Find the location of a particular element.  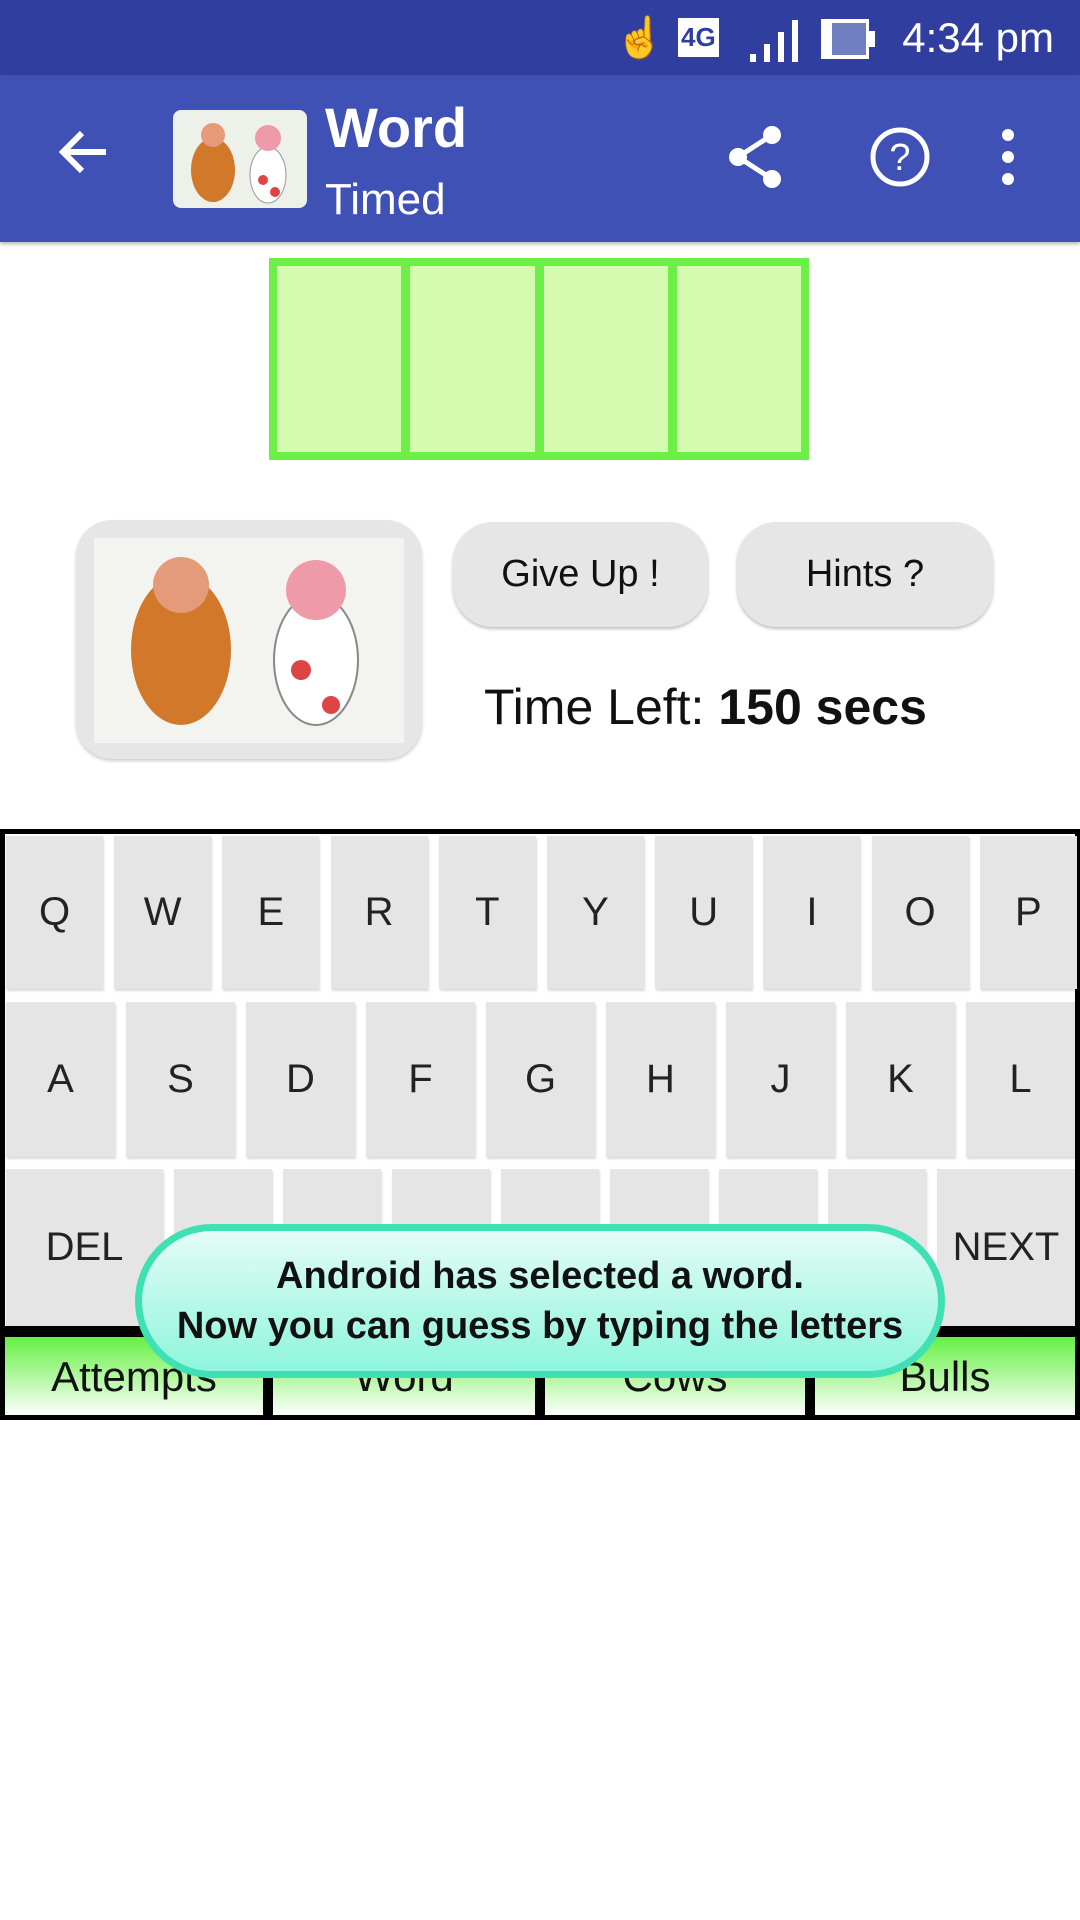

help-icon: ? is located at coordinates (900, 159).